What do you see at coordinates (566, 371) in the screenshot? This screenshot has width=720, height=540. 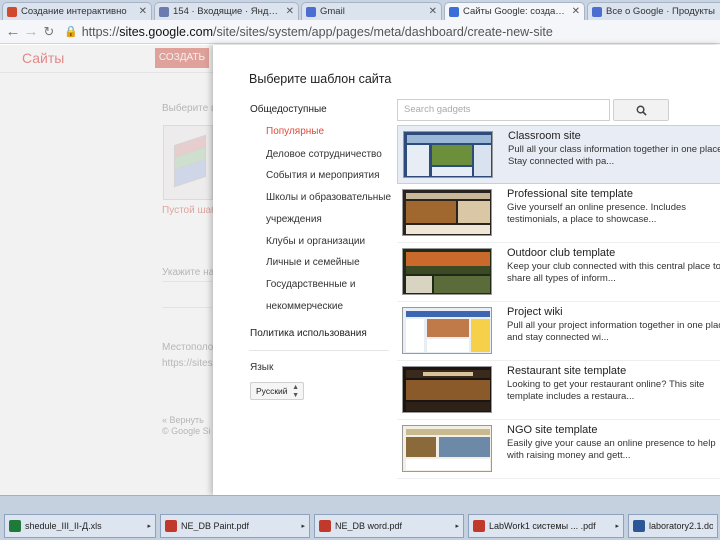 I see `template-title: Restaurant site template` at bounding box center [566, 371].